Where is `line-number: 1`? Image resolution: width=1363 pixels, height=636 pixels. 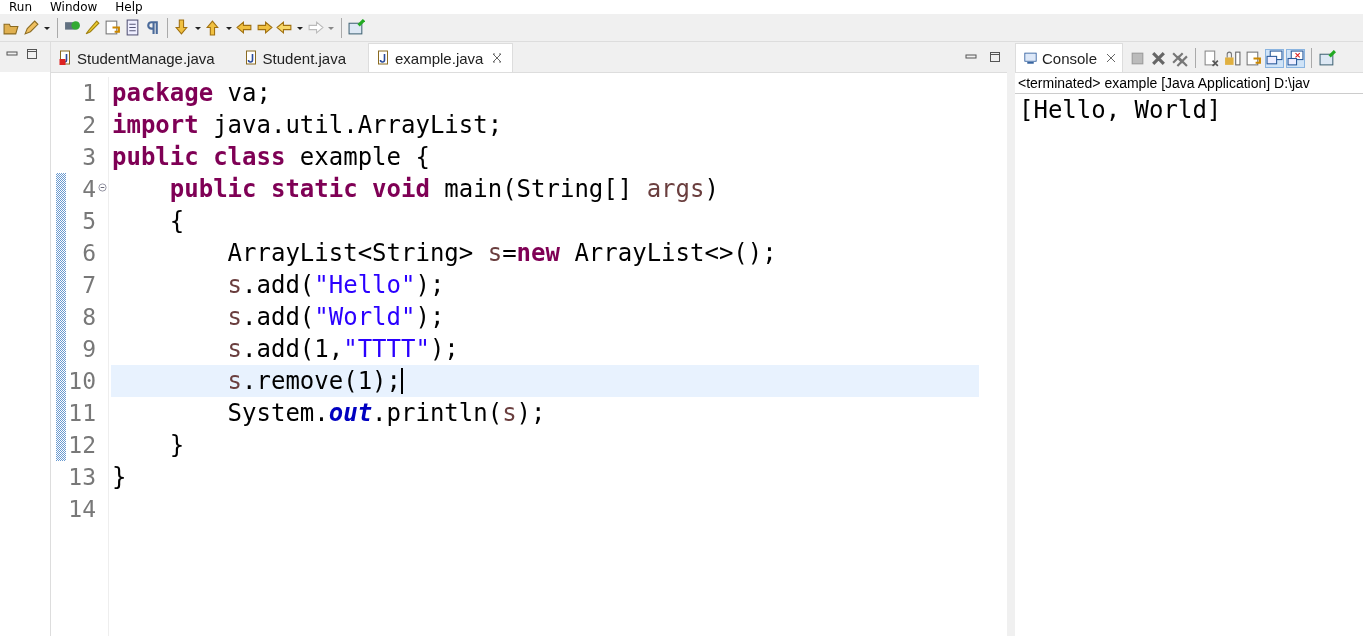 line-number: 1 is located at coordinates (88, 93).